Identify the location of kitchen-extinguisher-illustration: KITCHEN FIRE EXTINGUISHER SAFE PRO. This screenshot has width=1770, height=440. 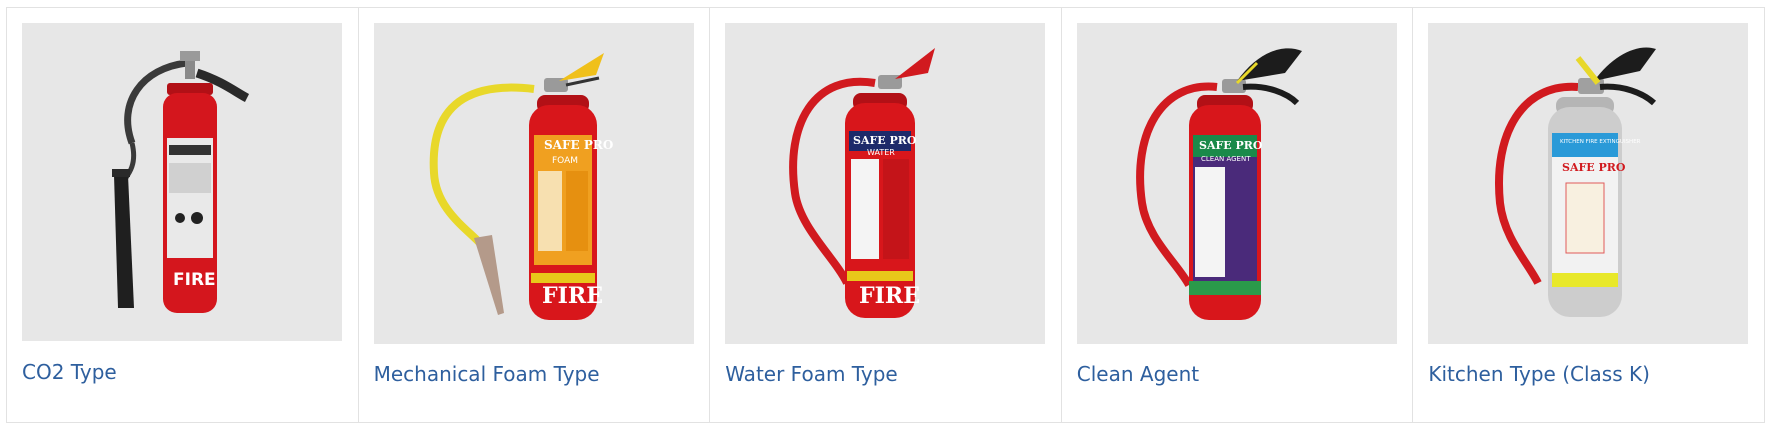
(1576, 182).